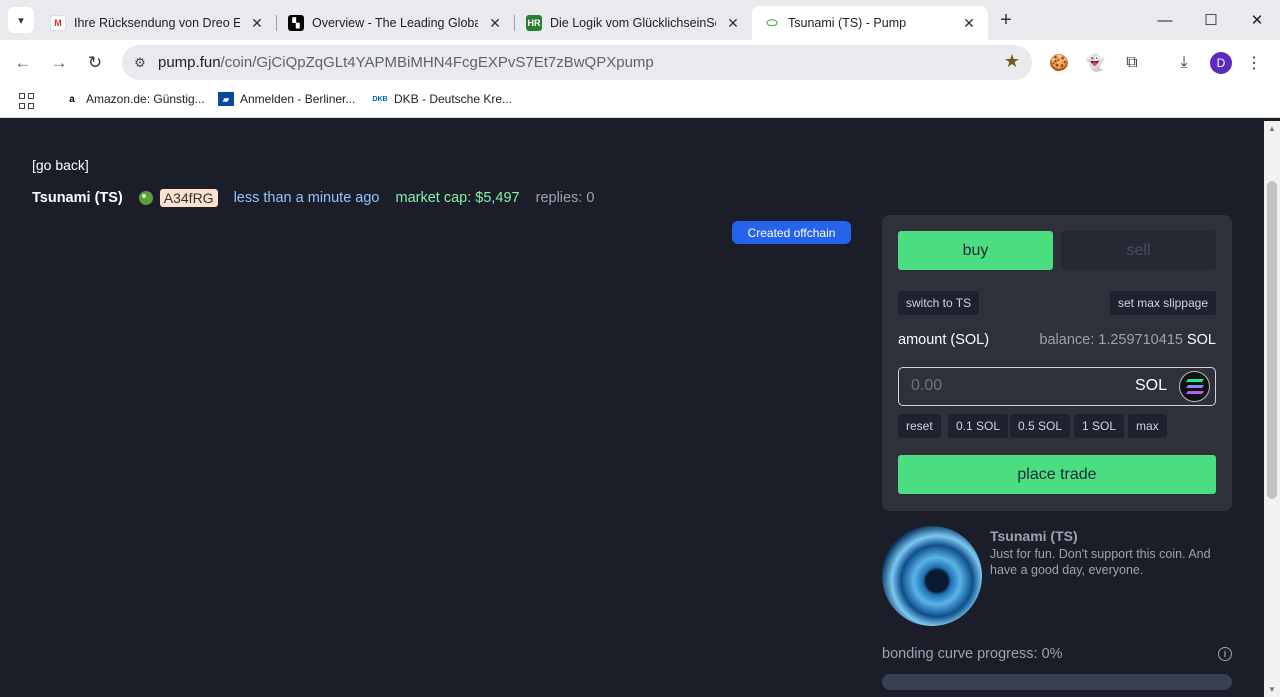 This screenshot has height=697, width=1280. Describe the element at coordinates (1127, 340) in the screenshot. I see `balance-display: balance: 1.259710415 SOL` at that location.